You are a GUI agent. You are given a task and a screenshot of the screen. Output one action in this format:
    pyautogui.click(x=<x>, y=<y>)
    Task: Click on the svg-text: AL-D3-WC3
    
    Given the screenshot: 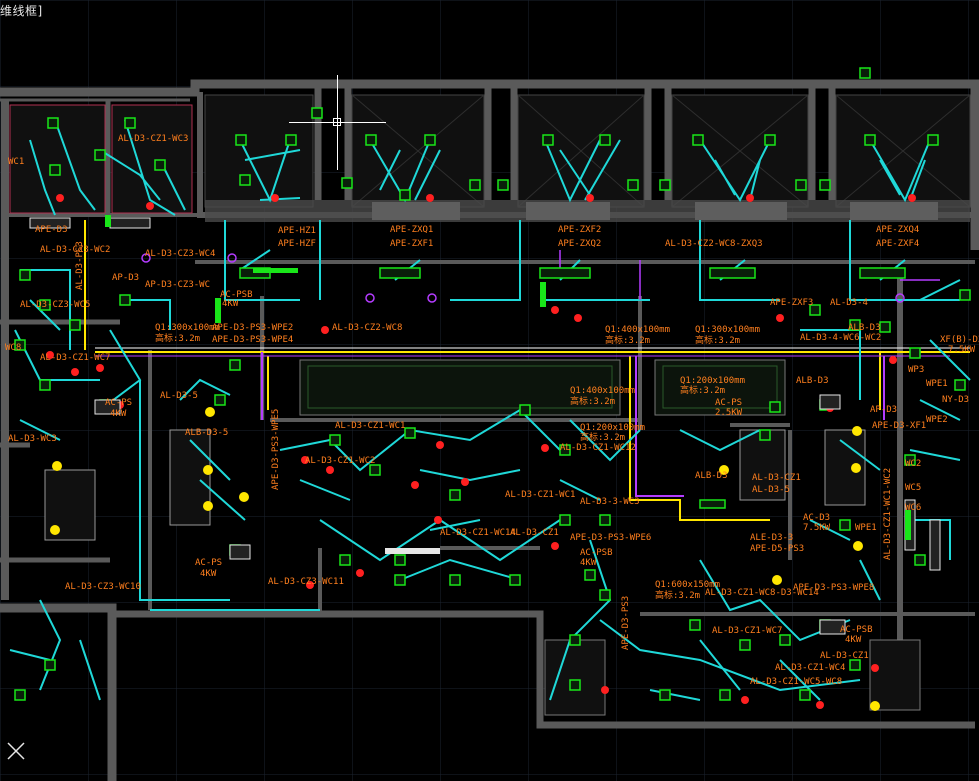 What is the action you would take?
    pyautogui.click(x=32, y=439)
    